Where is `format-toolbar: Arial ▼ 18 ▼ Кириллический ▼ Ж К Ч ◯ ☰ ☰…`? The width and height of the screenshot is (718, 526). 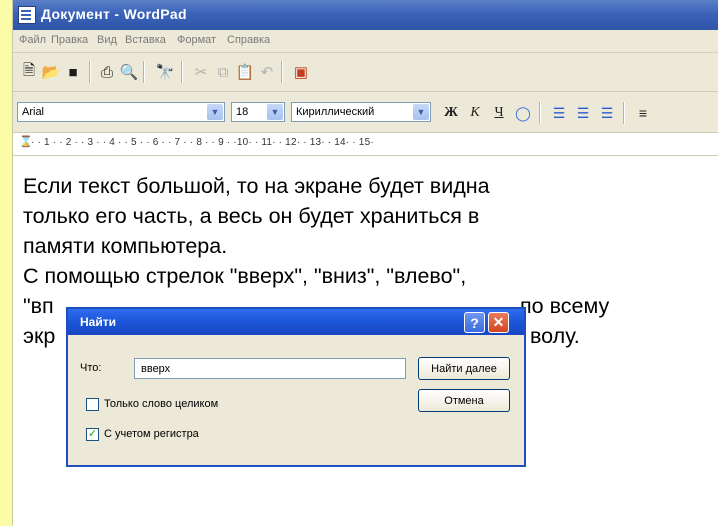
format-toolbar: Arial ▼ 18 ▼ Кириллический ▼ Ж К Ч ◯ ☰ ☰… is located at coordinates (365, 112).